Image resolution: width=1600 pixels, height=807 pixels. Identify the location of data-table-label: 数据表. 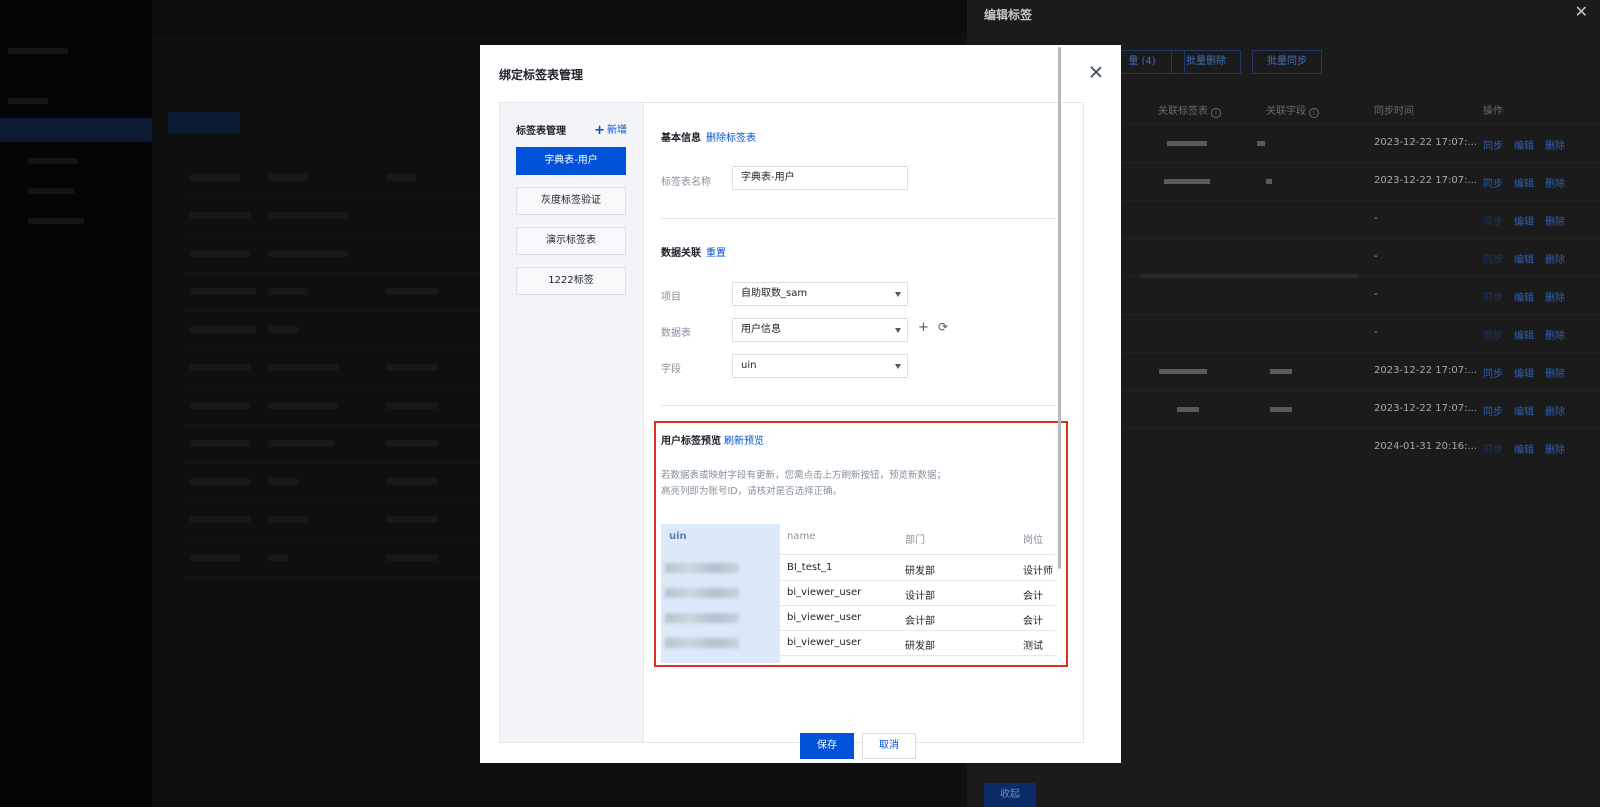
(676, 333).